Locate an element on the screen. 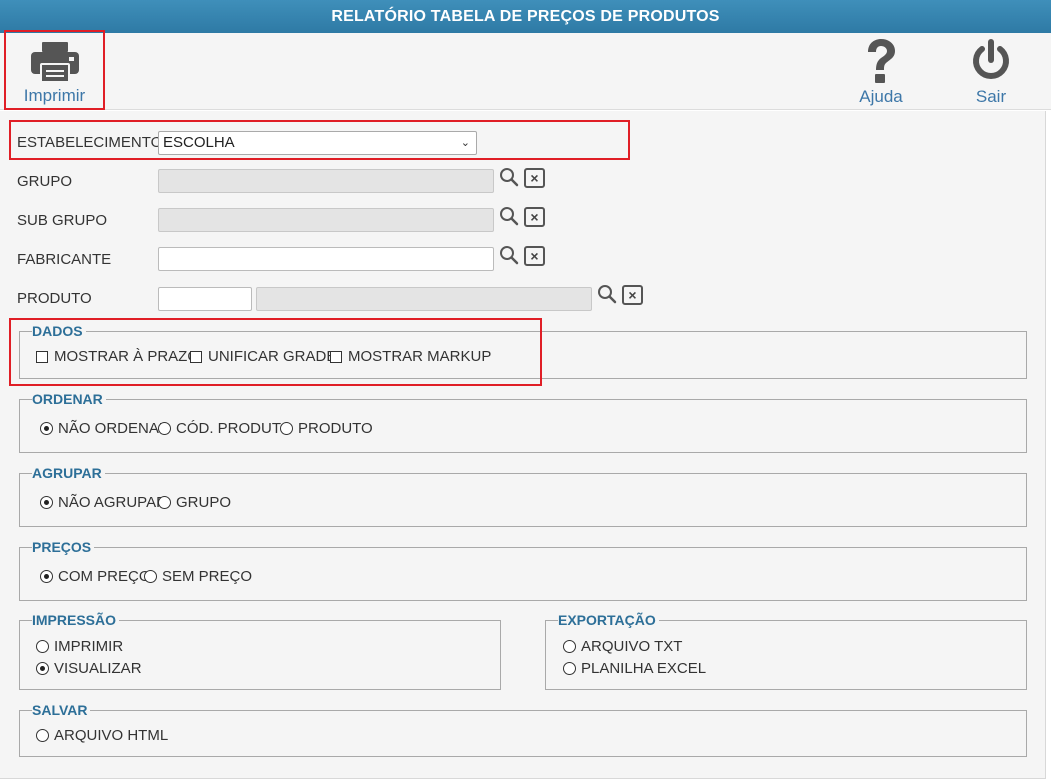  produto-label: PRODUTO is located at coordinates (54, 298).